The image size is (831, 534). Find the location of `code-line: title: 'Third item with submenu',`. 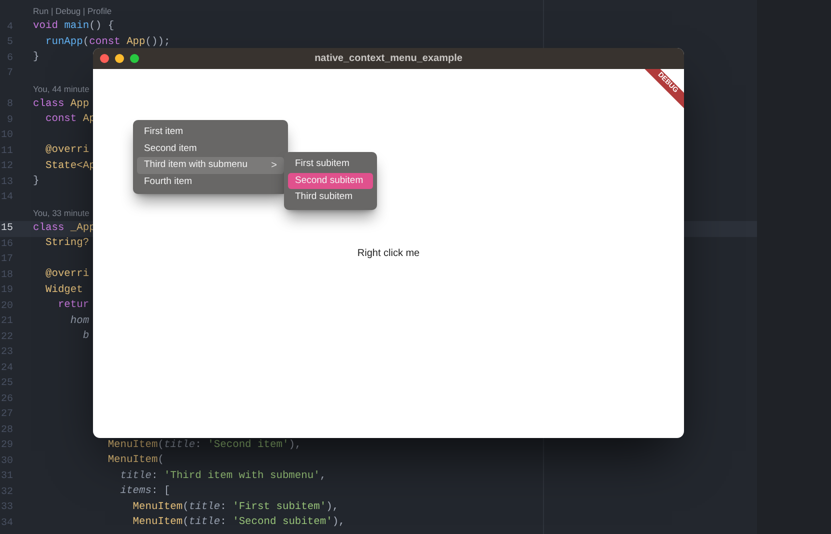

code-line: title: 'Third item with submenu', is located at coordinates (222, 476).